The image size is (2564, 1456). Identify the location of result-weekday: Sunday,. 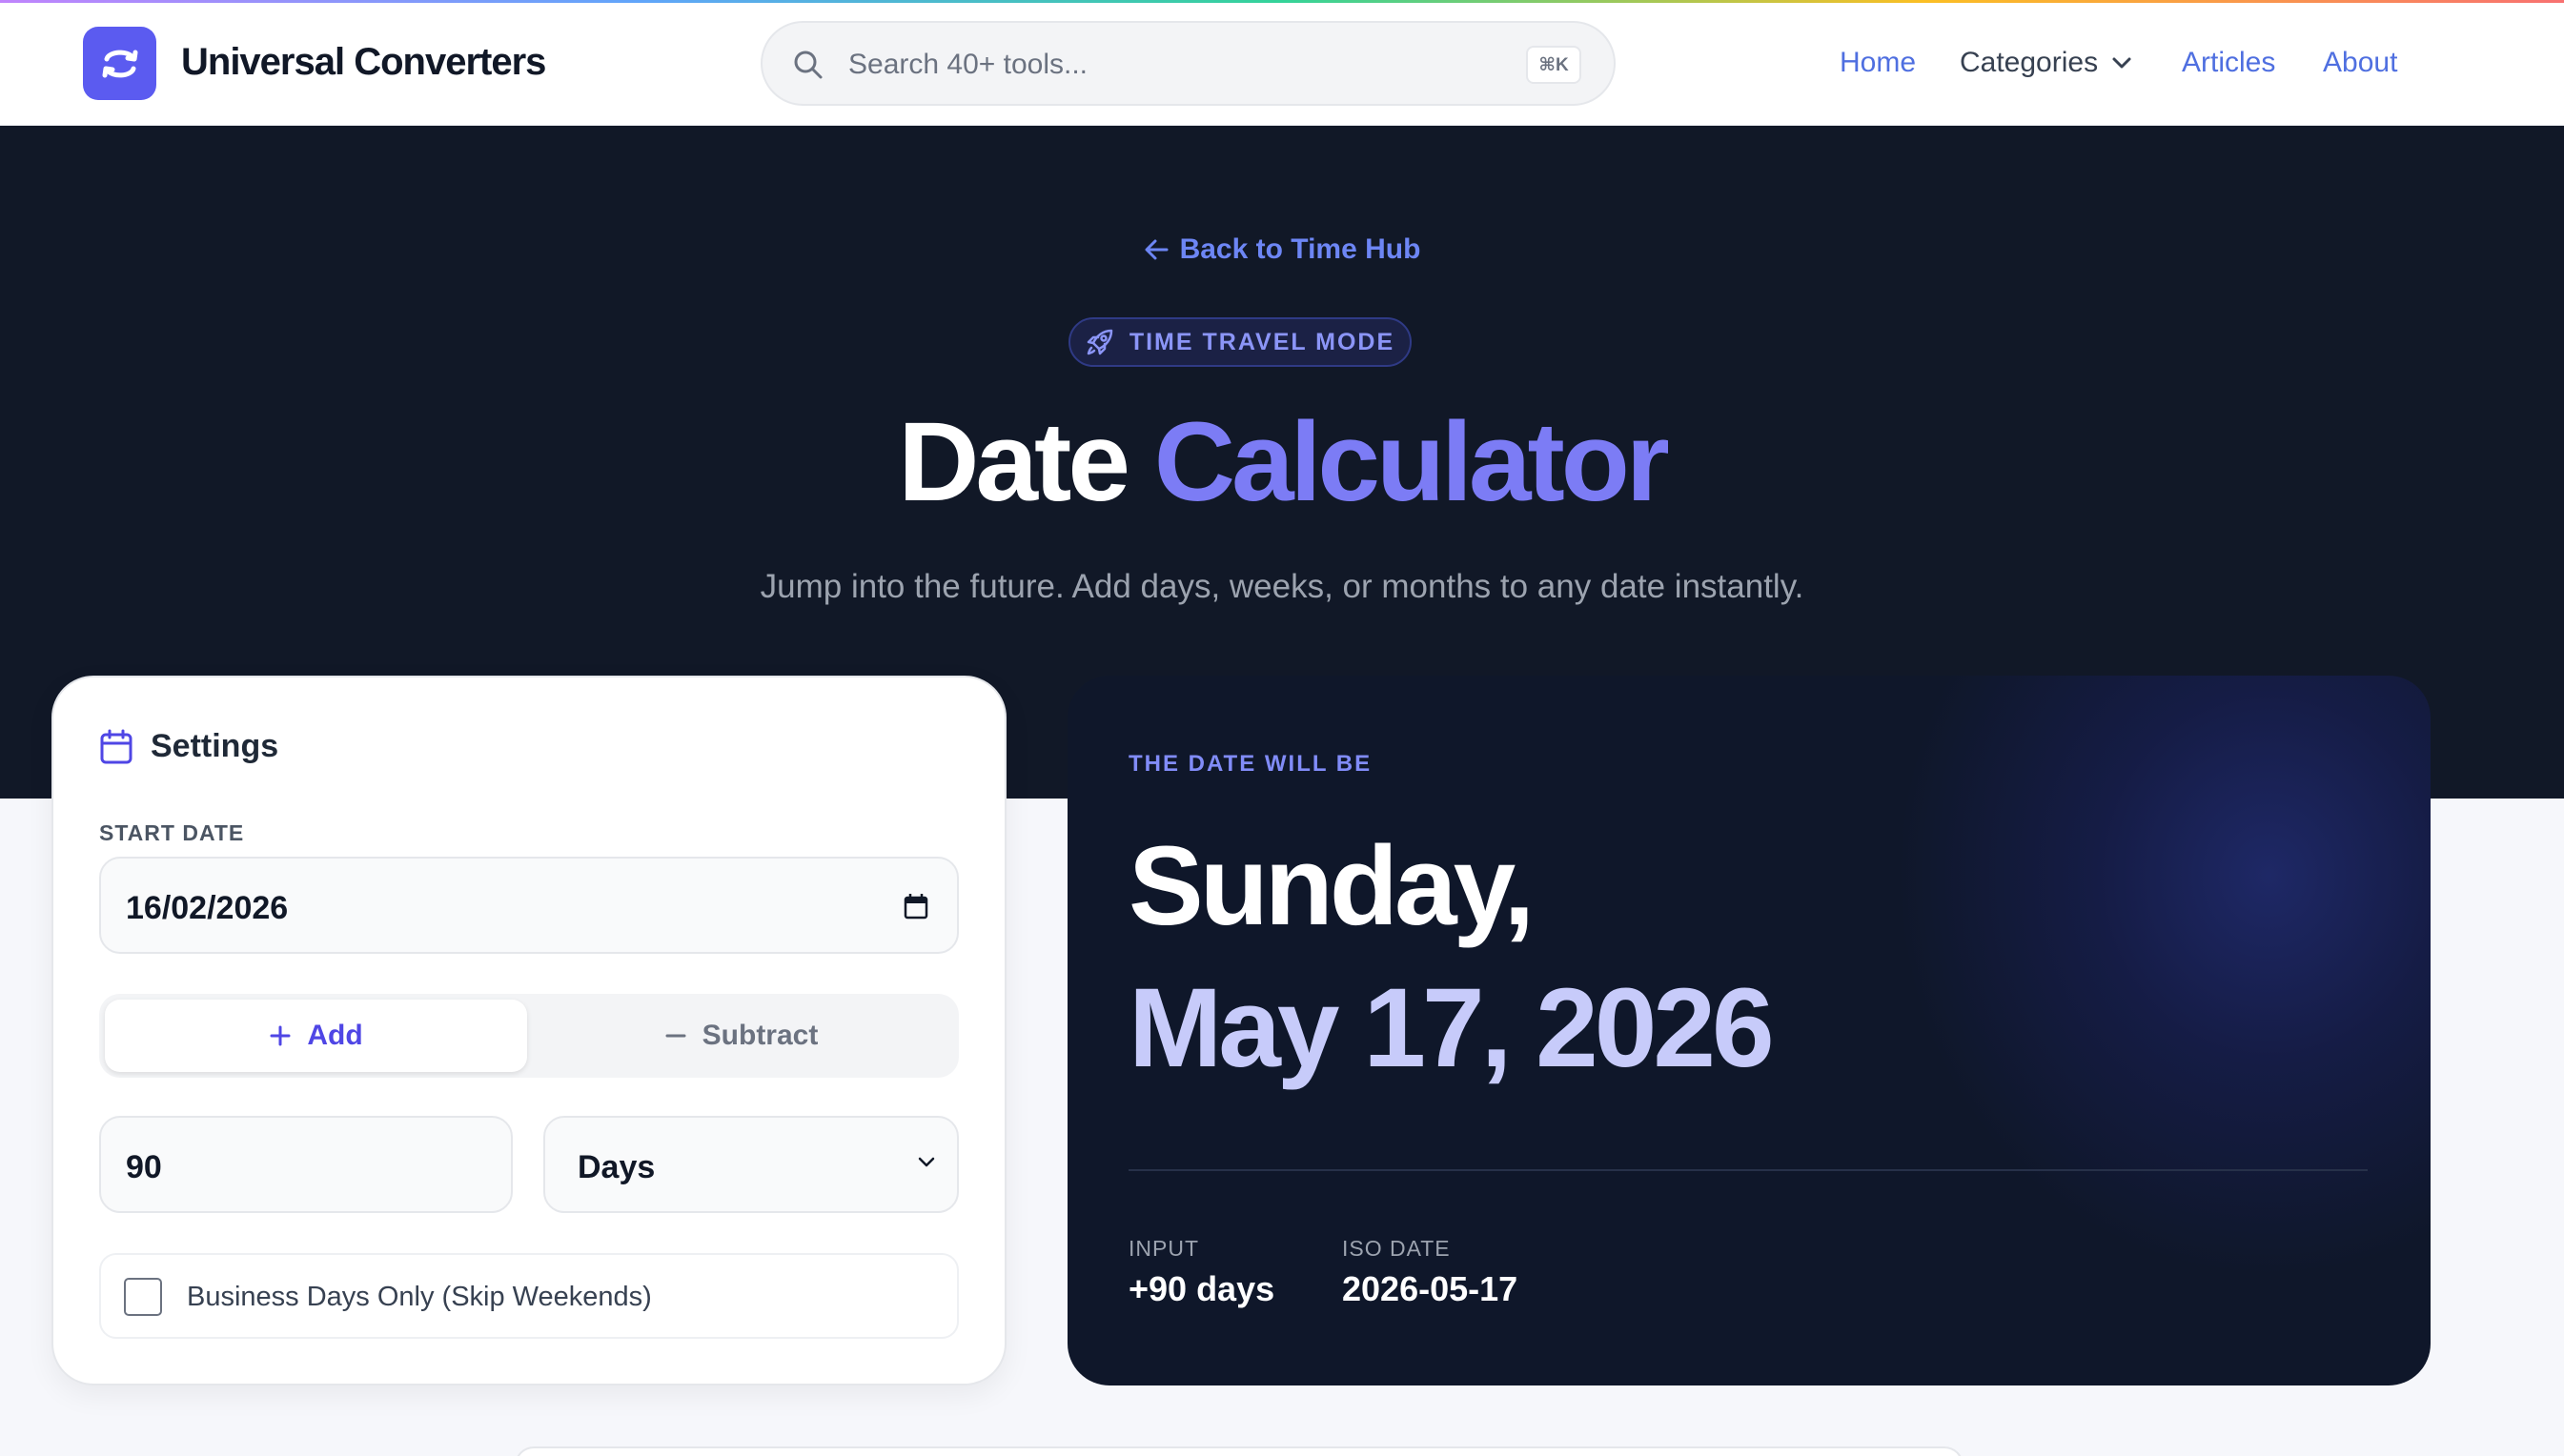
(1332, 886).